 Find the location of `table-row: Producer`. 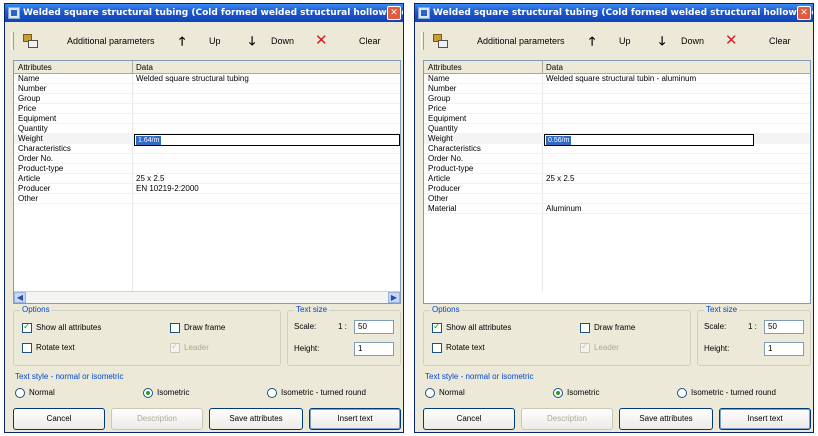

table-row: Producer is located at coordinates (617, 189).